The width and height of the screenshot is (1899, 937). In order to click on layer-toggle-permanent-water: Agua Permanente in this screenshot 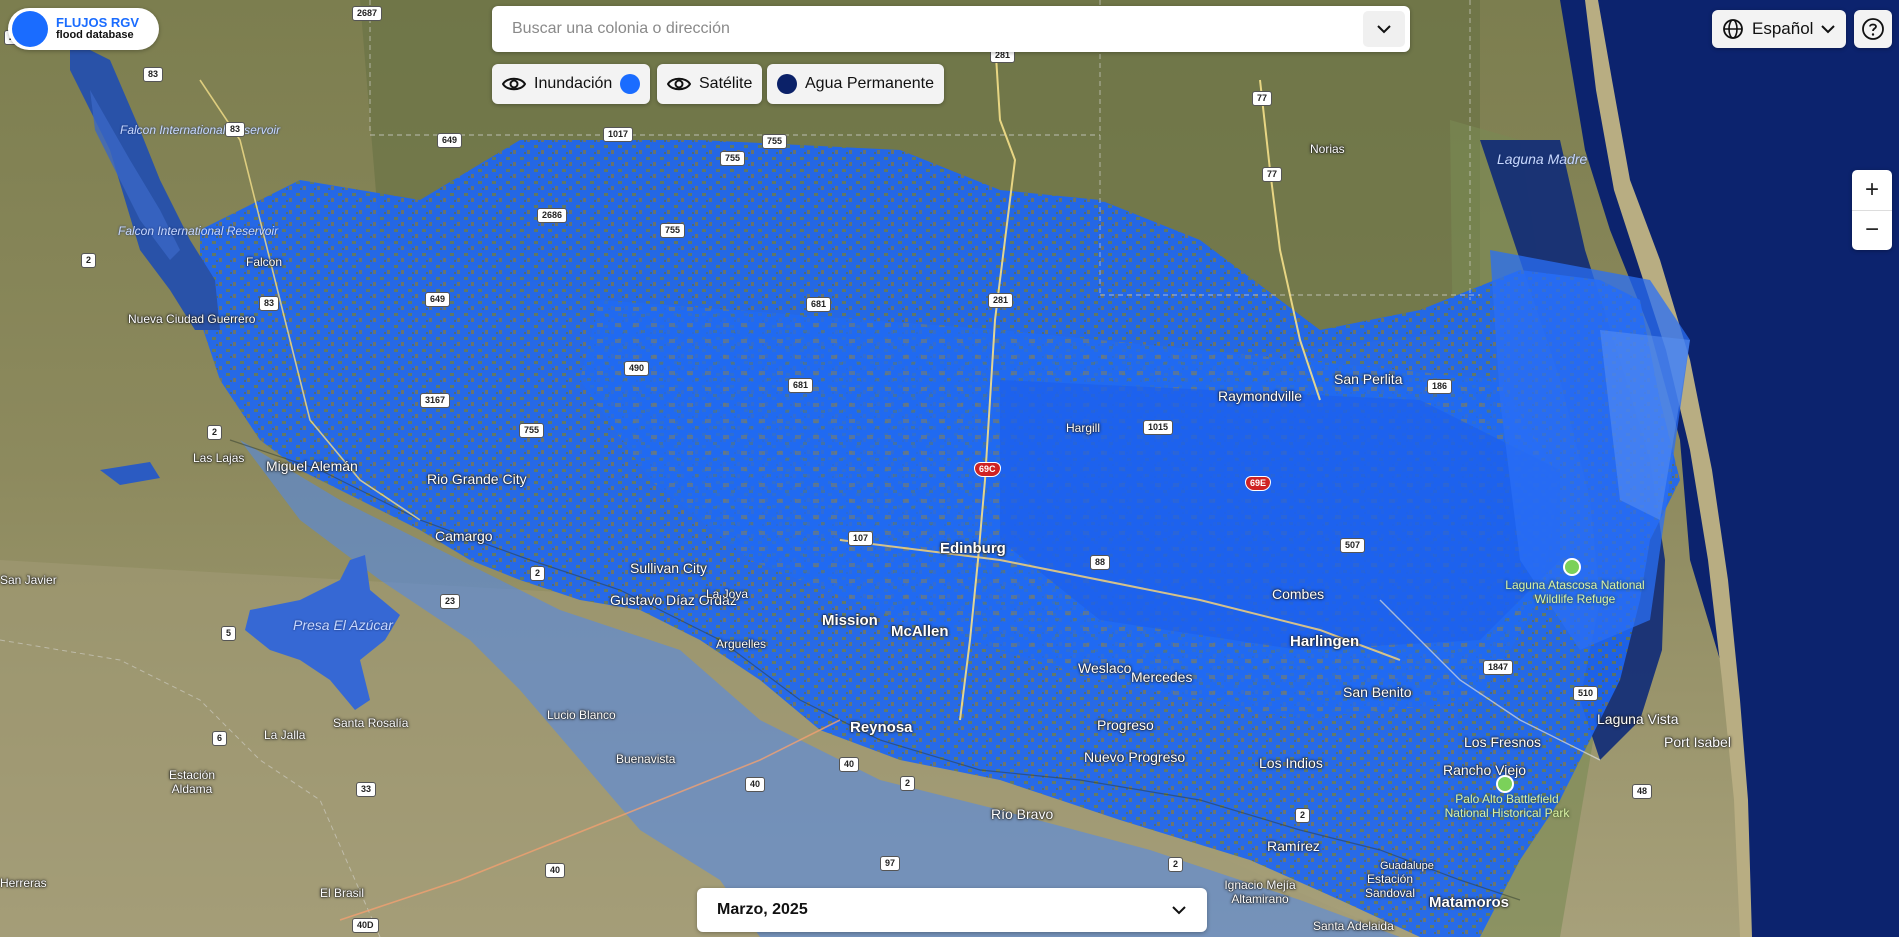, I will do `click(855, 84)`.